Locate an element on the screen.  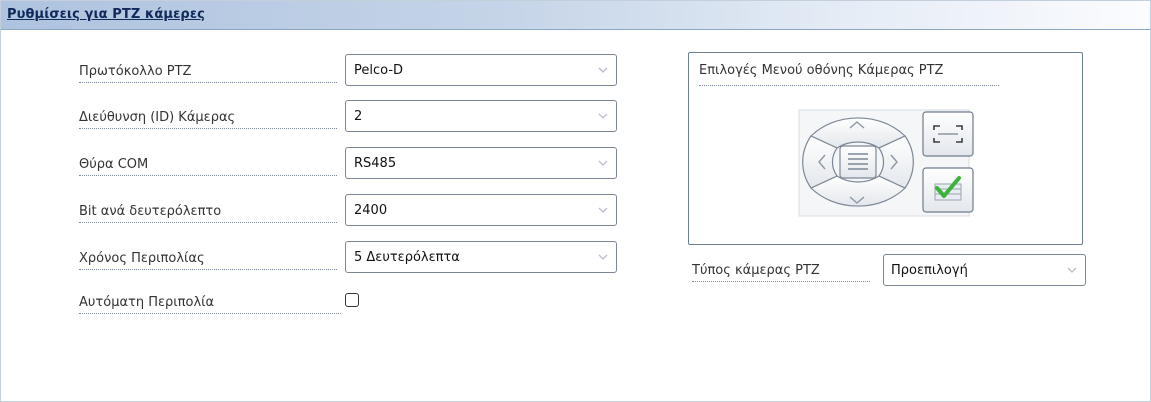
osd-dpad is located at coordinates (886, 163).